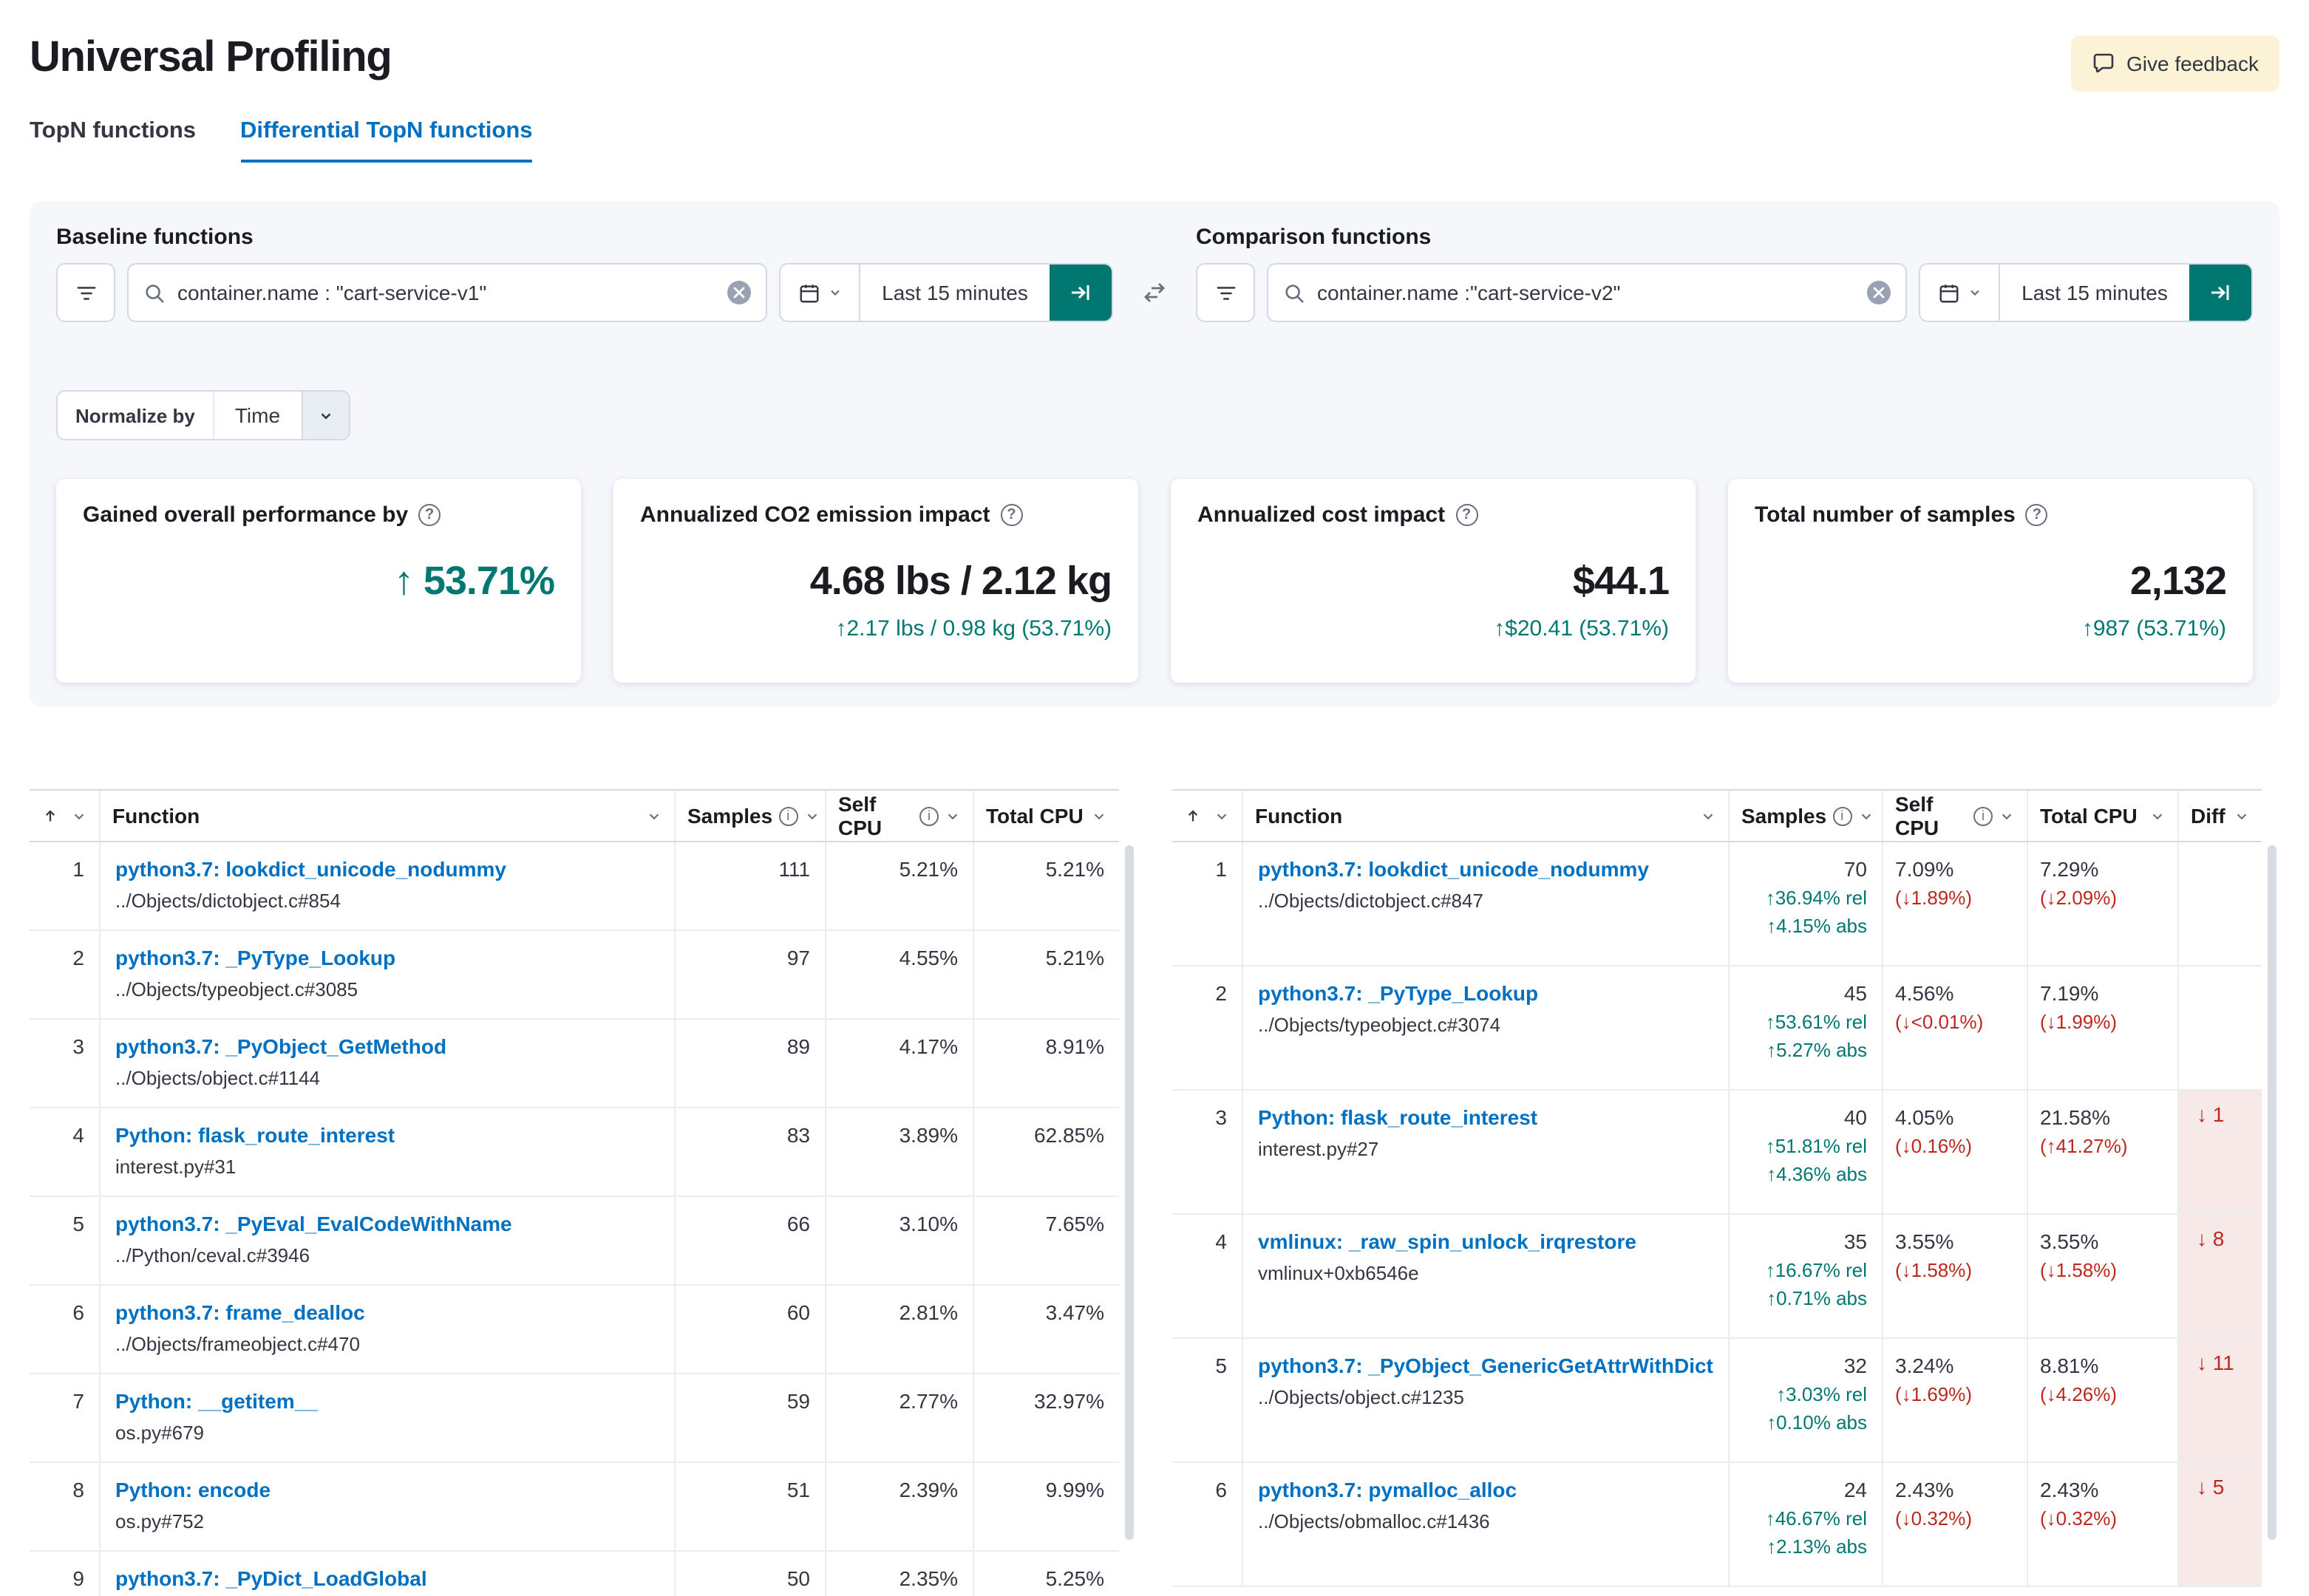 This screenshot has width=2309, height=1596. Describe the element at coordinates (1784, 816) in the screenshot. I see `column-label: Samples` at that location.